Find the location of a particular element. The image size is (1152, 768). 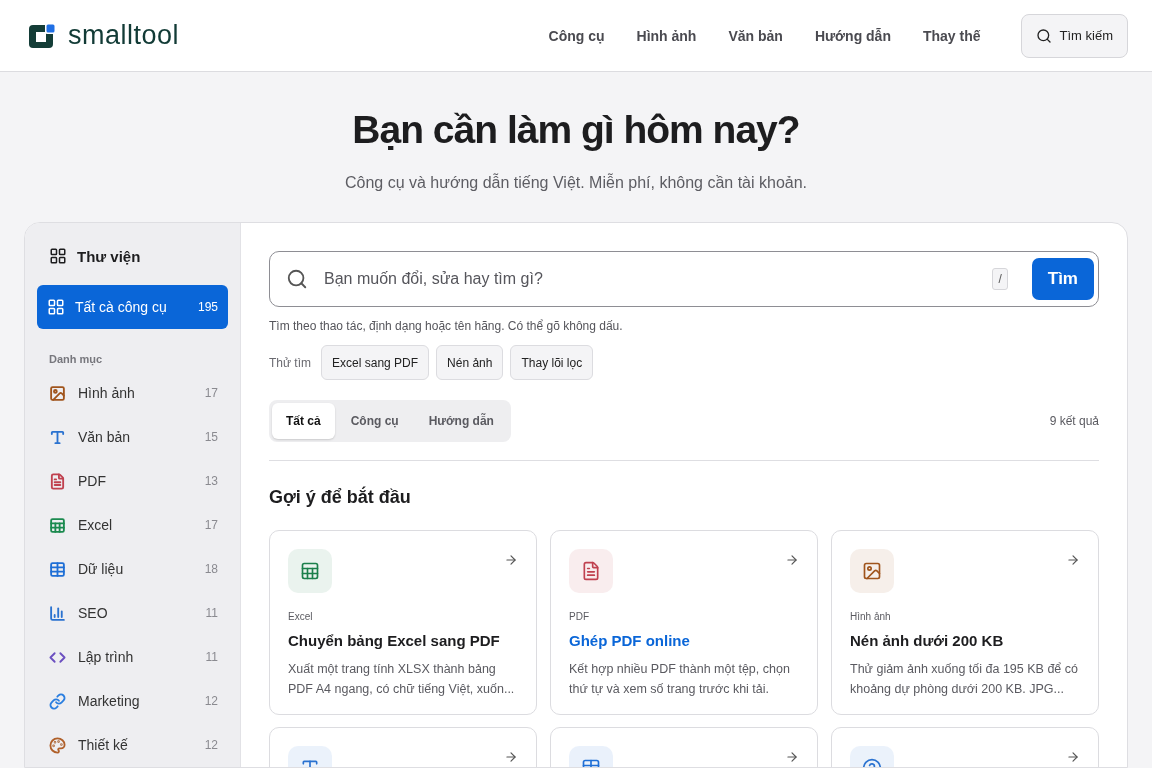

filter-tab: Tất cả is located at coordinates (303, 421).